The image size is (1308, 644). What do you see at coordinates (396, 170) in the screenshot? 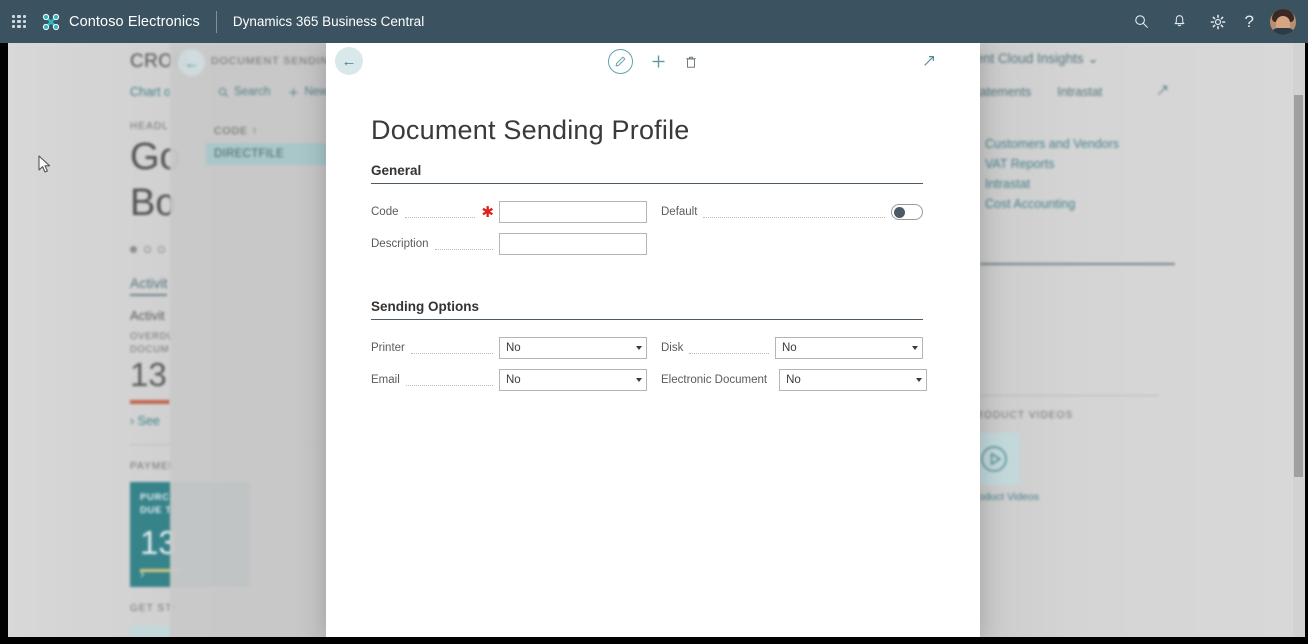
I see `group-title-general: General` at bounding box center [396, 170].